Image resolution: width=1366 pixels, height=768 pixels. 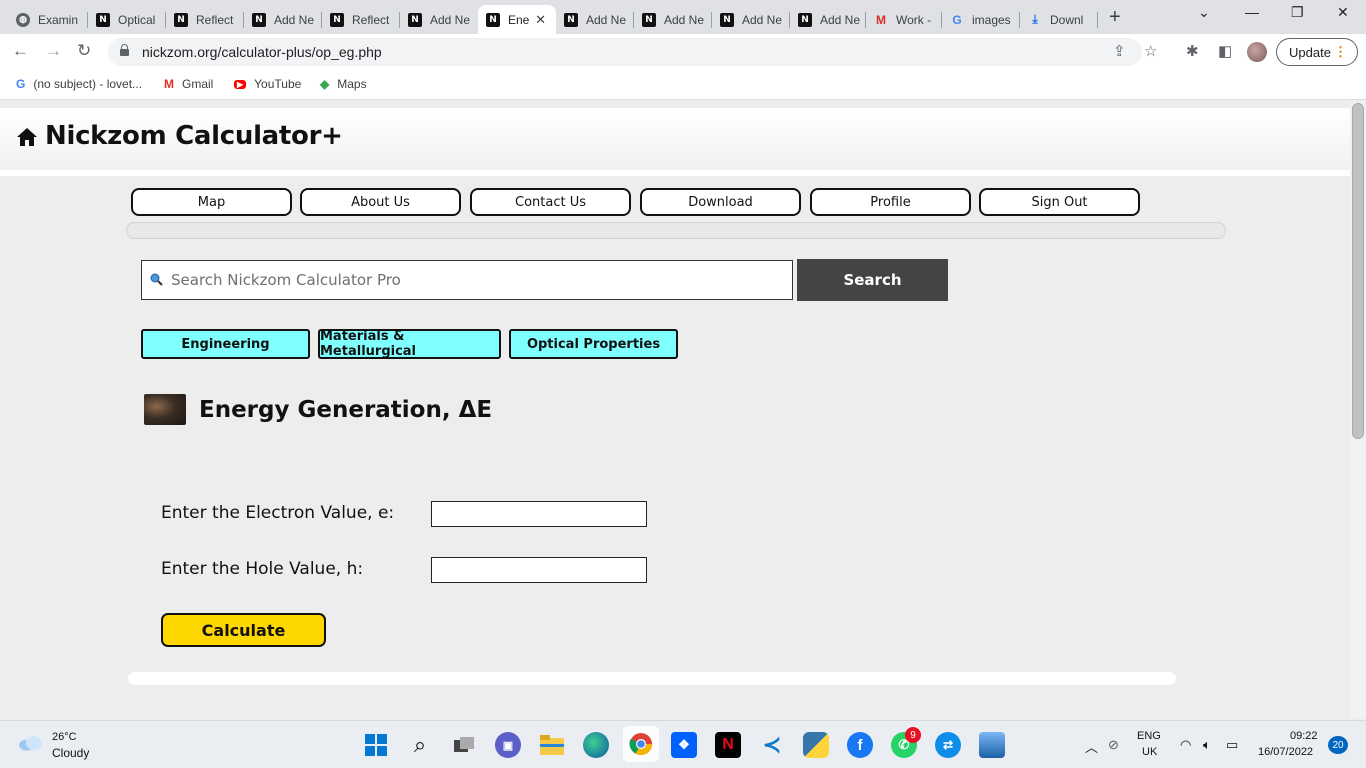 I want to click on content-divider-bar, so click(x=652, y=678).